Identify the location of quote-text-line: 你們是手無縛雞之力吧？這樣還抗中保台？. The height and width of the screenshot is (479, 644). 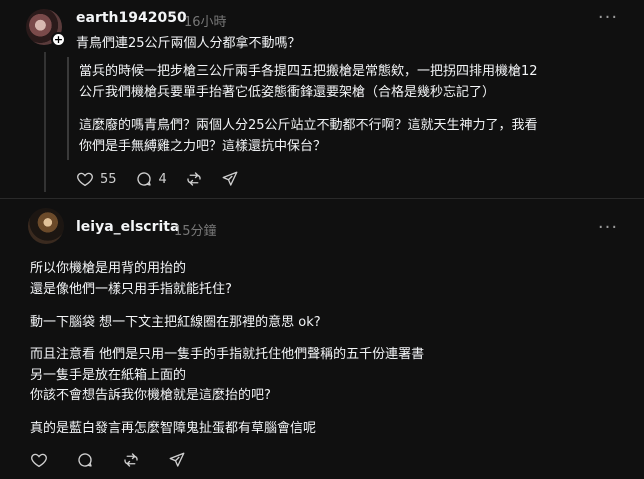
(203, 146).